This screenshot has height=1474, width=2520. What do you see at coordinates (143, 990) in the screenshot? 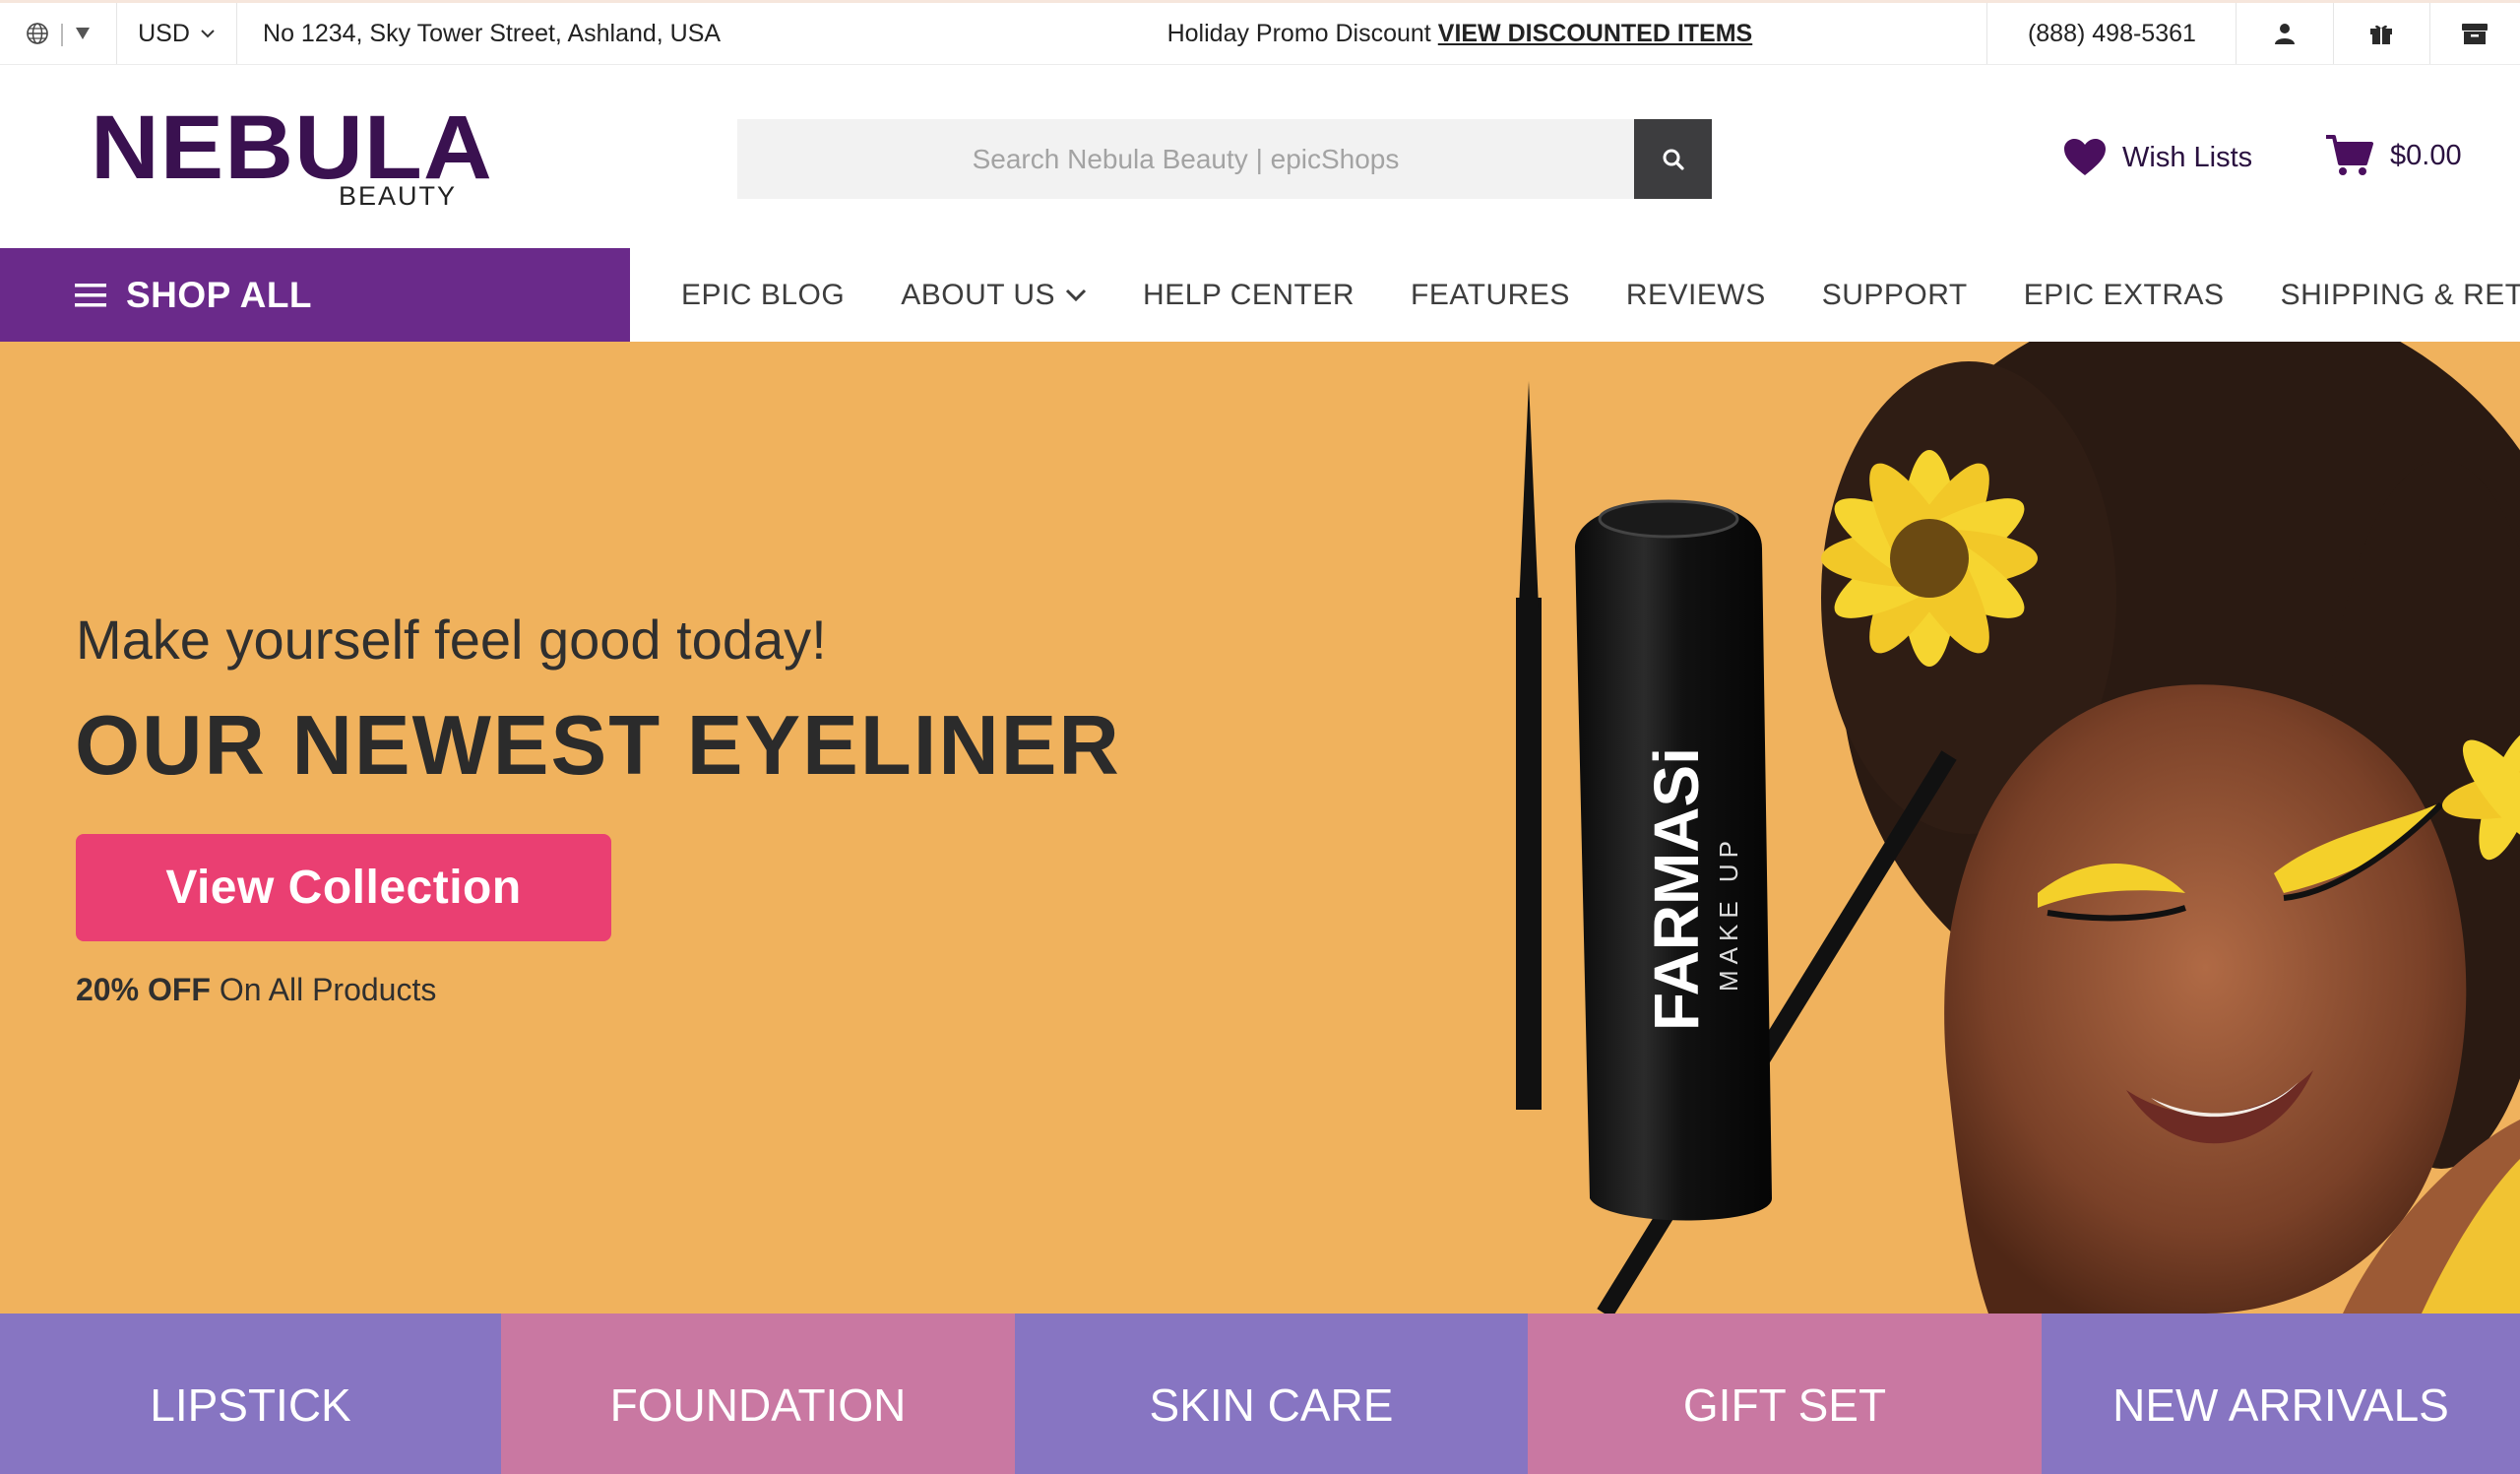
I see `offer-discount: 20% OFF` at bounding box center [143, 990].